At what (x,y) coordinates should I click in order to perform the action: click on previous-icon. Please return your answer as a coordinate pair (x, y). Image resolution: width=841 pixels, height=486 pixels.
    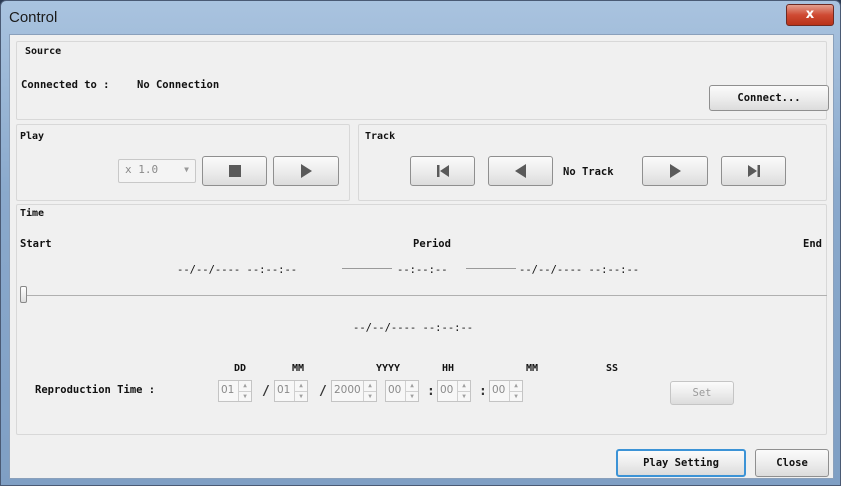
    Looking at the image, I should click on (520, 171).